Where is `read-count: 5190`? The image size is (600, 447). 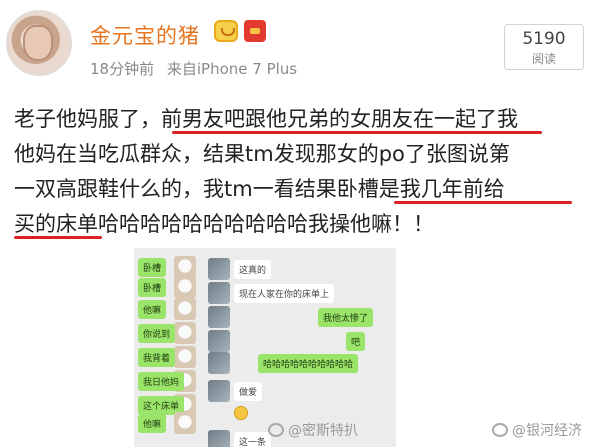 read-count: 5190 is located at coordinates (544, 39).